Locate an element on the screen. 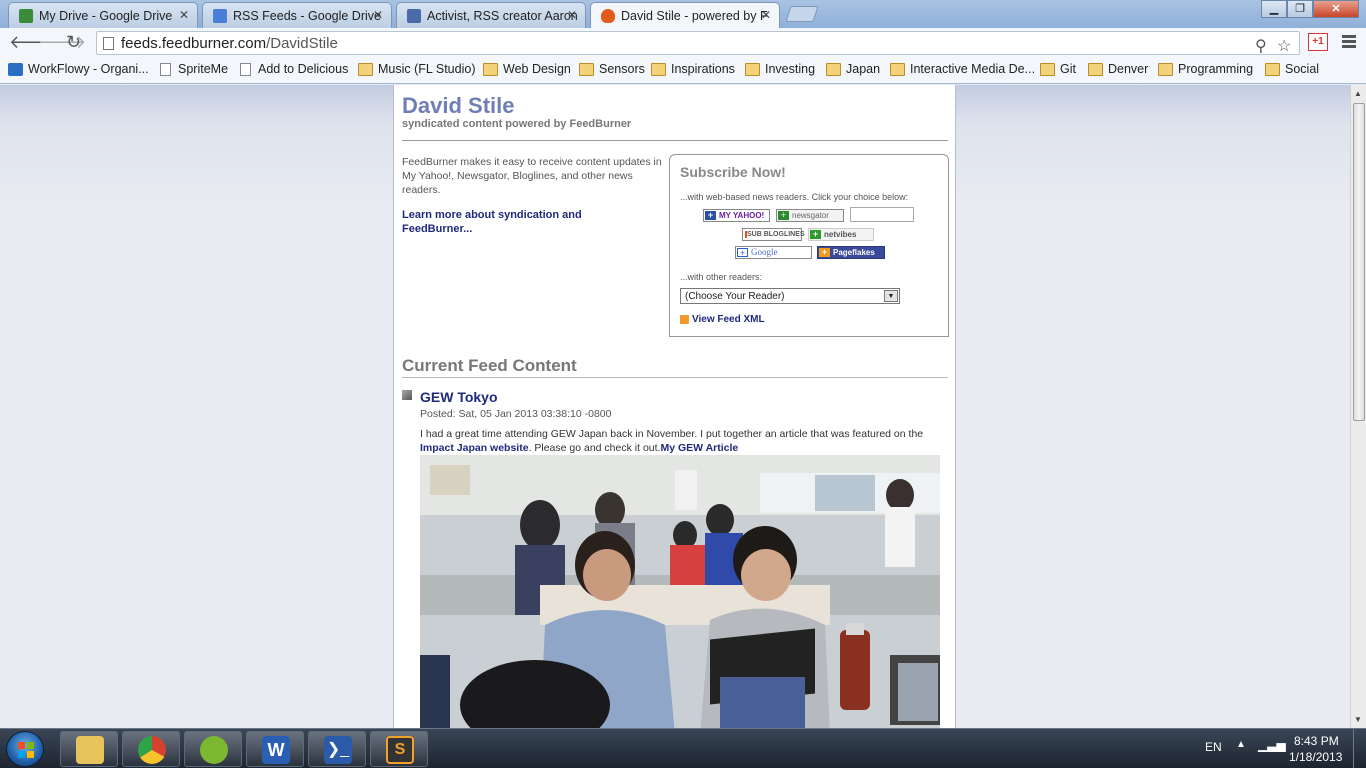  reload-icon: ↻ is located at coordinates (73, 42).